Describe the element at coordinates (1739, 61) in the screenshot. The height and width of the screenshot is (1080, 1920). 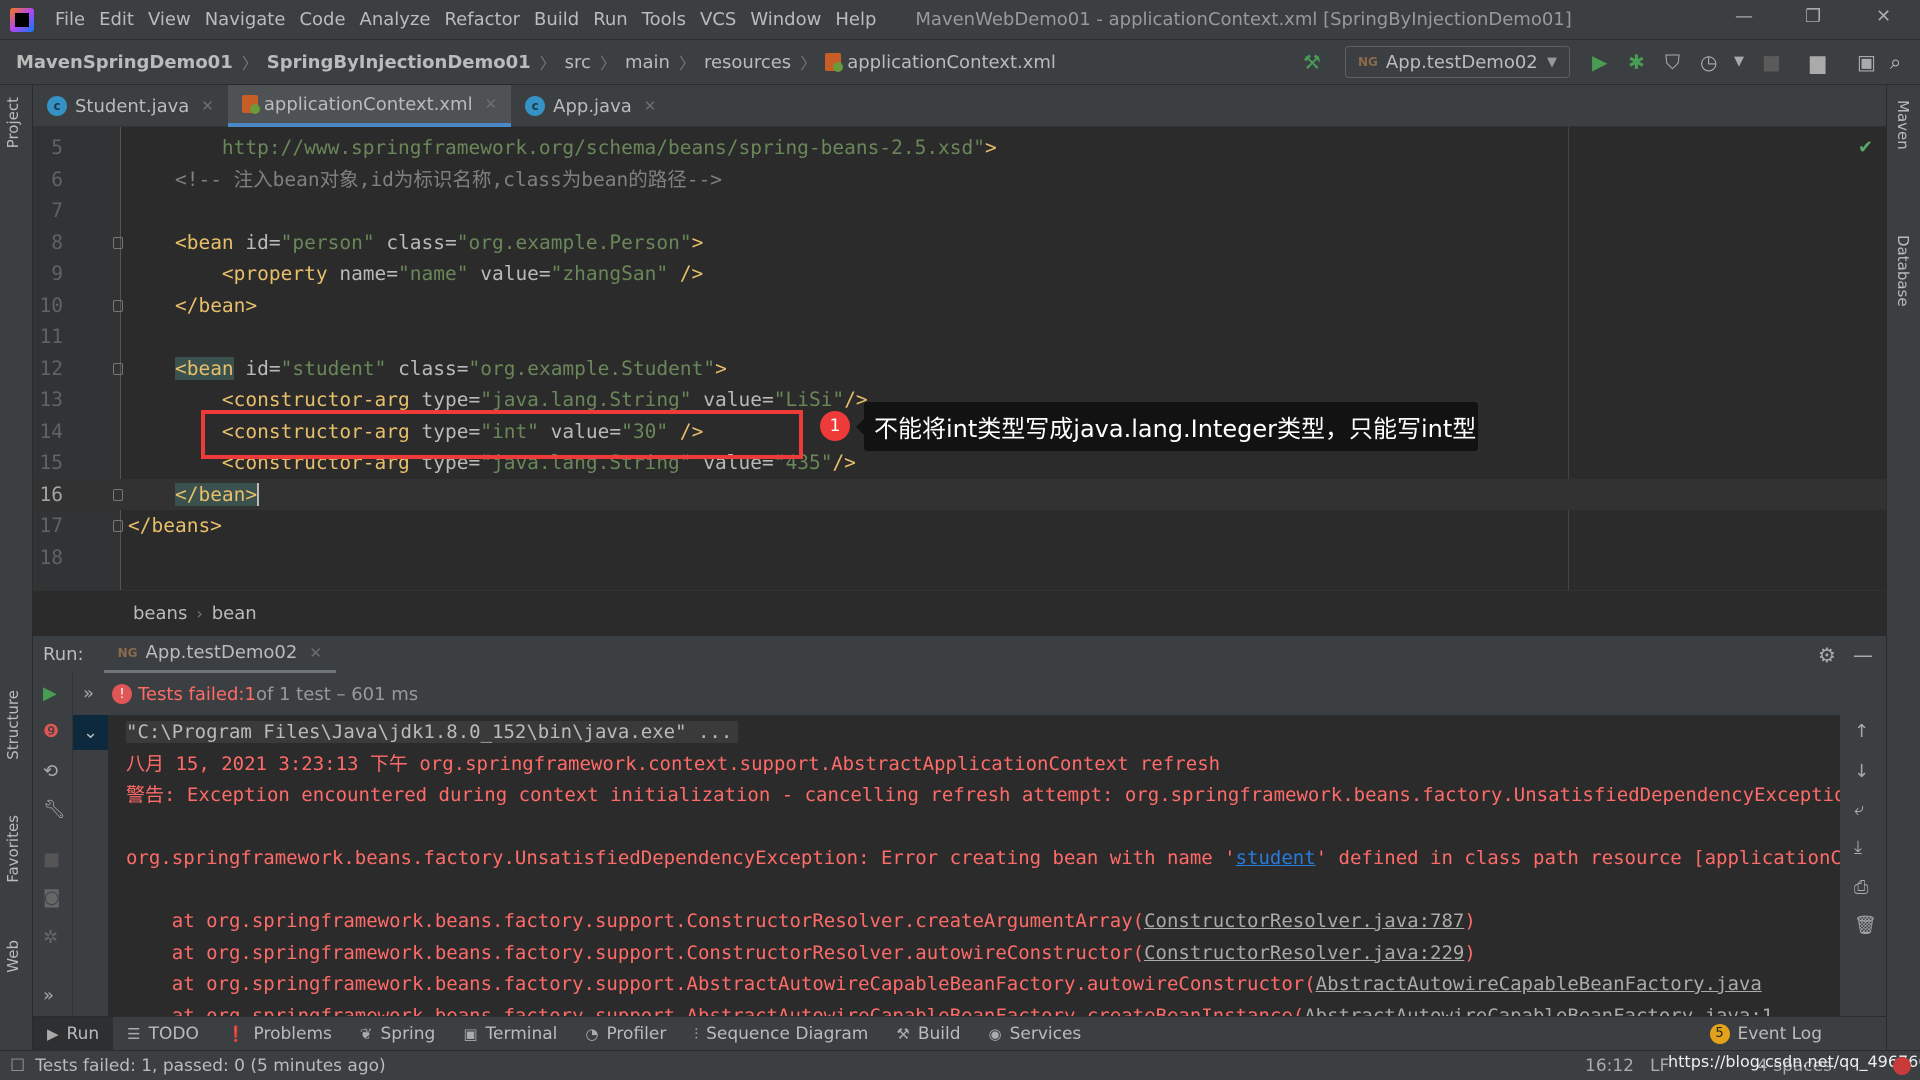
I see `more-chevron-icon: ▼` at that location.